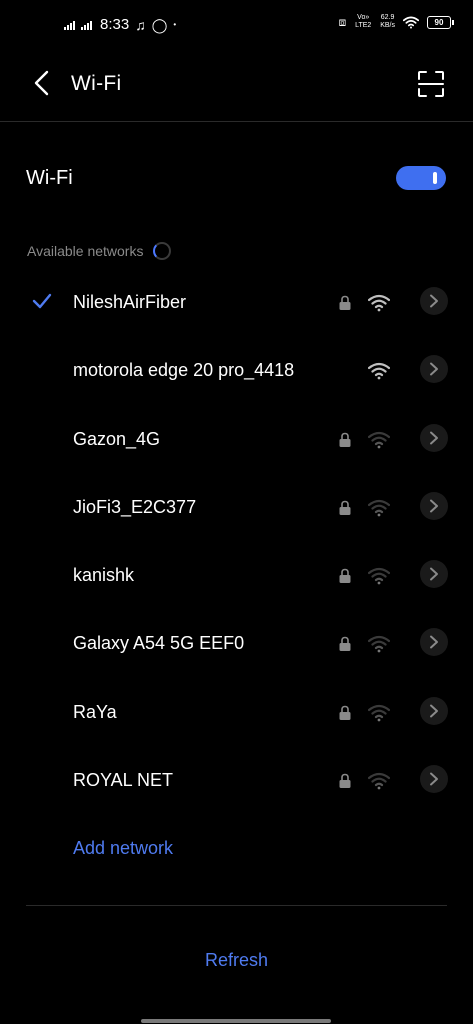 The image size is (473, 1024). I want to click on network-row: Galaxy A54 5G EEF0, so click(236, 645).